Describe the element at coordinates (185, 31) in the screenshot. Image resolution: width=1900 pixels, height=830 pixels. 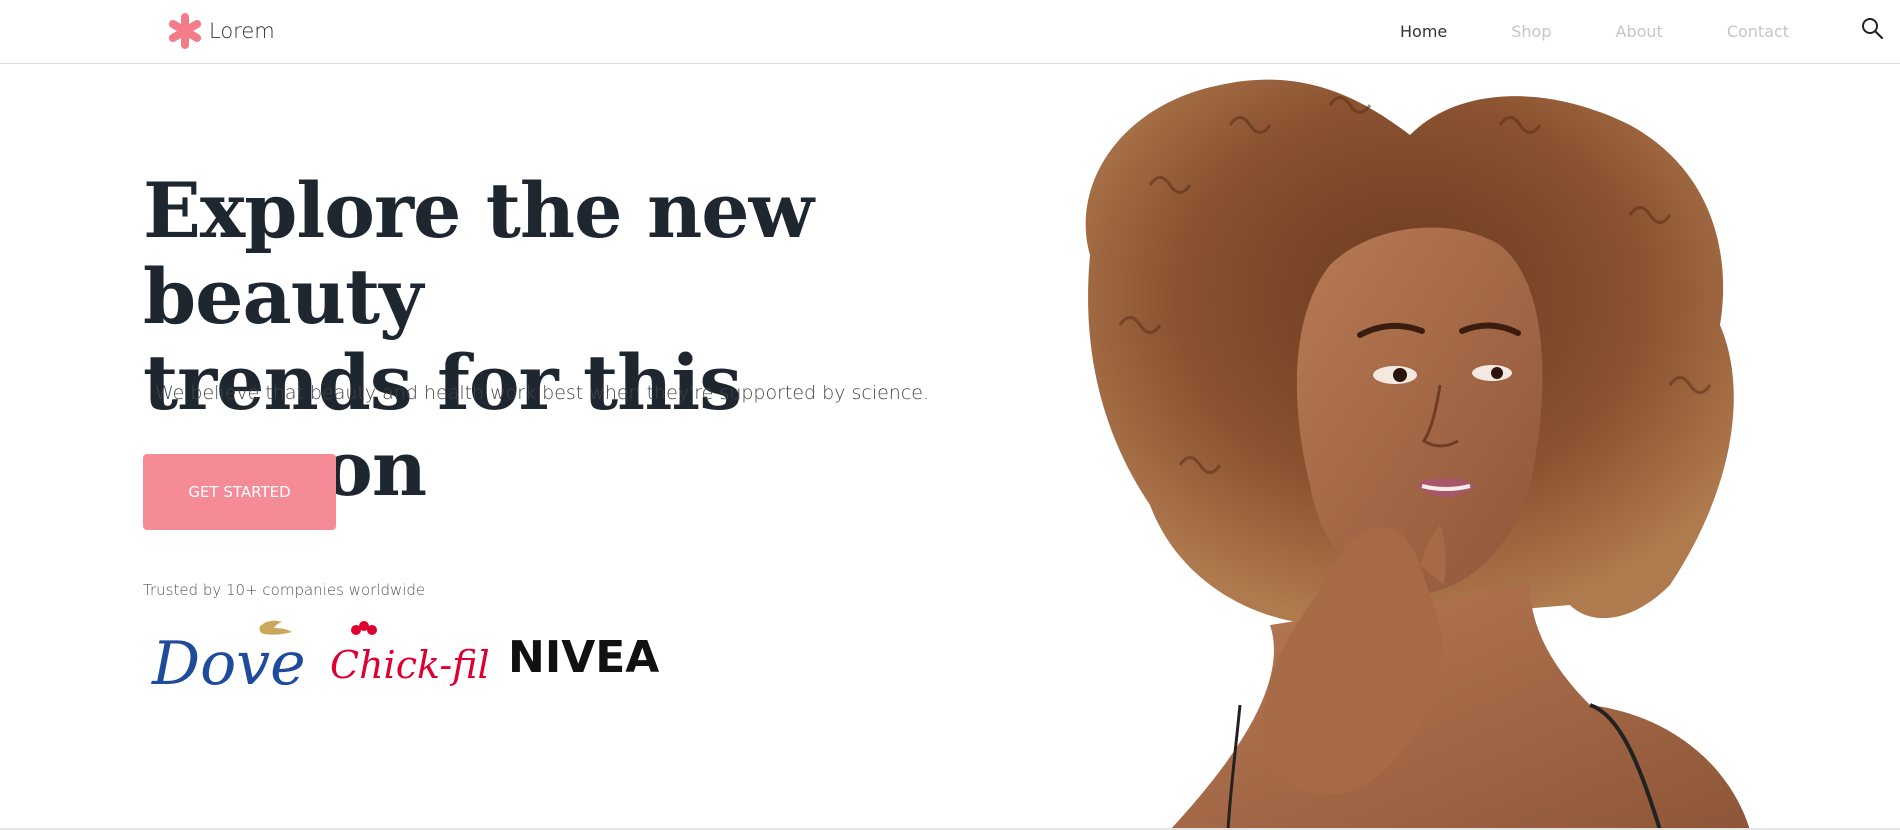
I see `asterisk-logo-icon` at that location.